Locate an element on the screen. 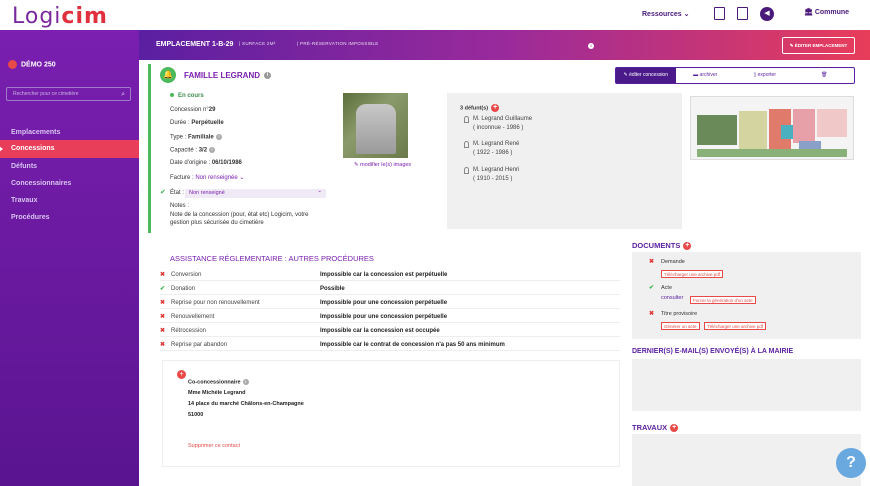 Image resolution: width=870 pixels, height=486 pixels. status-badge: En cours is located at coordinates (187, 96).